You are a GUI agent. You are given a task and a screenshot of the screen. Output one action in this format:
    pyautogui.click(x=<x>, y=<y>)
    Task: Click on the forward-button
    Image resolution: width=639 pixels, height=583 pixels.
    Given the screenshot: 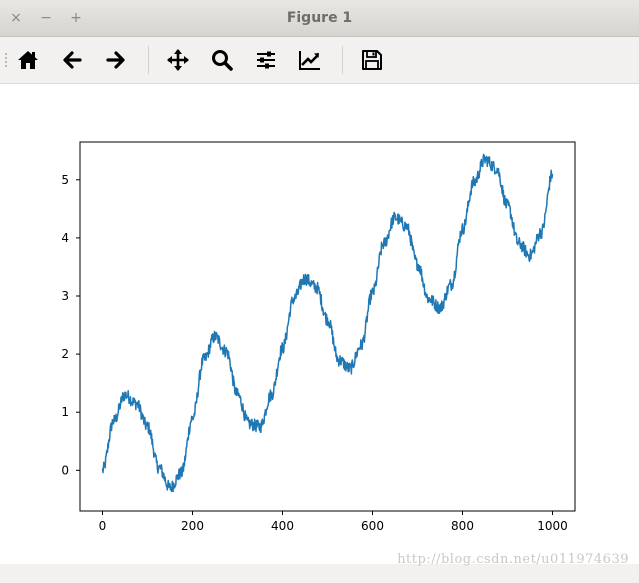 What is the action you would take?
    pyautogui.click(x=116, y=60)
    